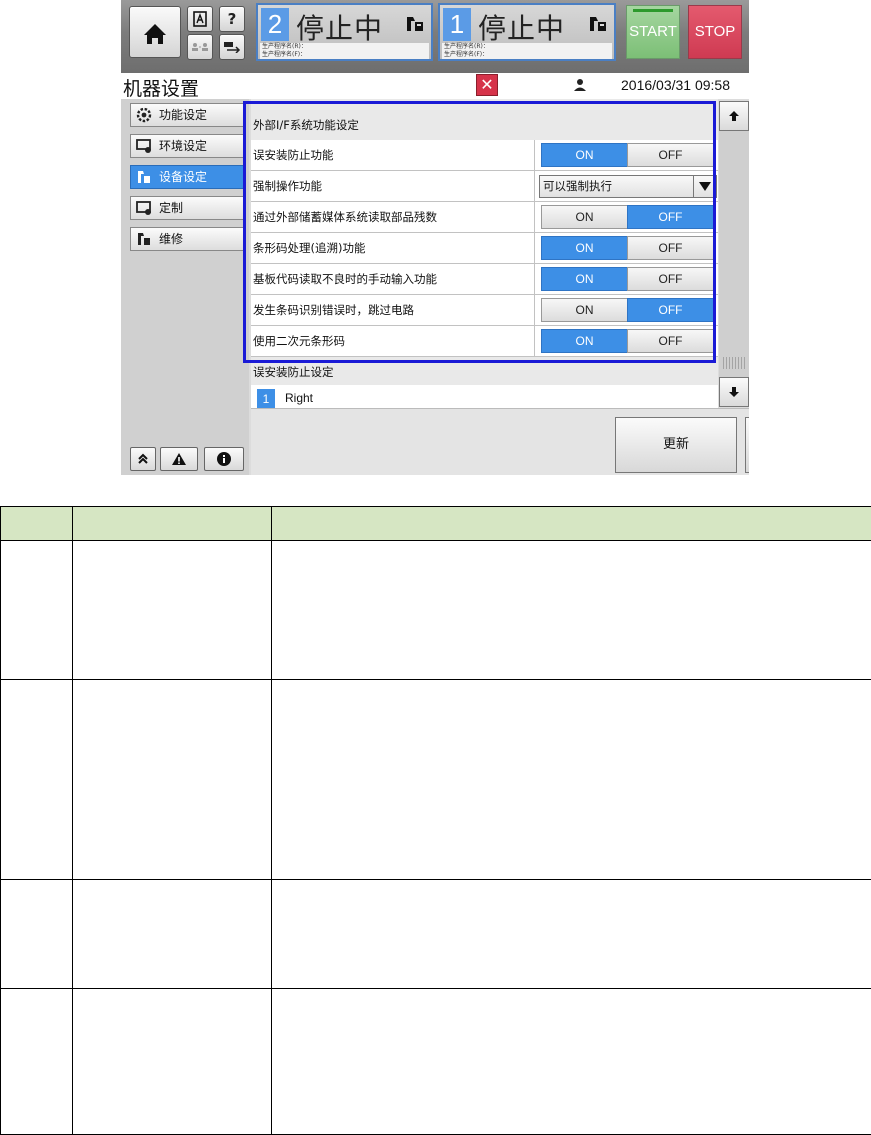 The width and height of the screenshot is (871, 1135). I want to click on unit-number: 2, so click(275, 24).